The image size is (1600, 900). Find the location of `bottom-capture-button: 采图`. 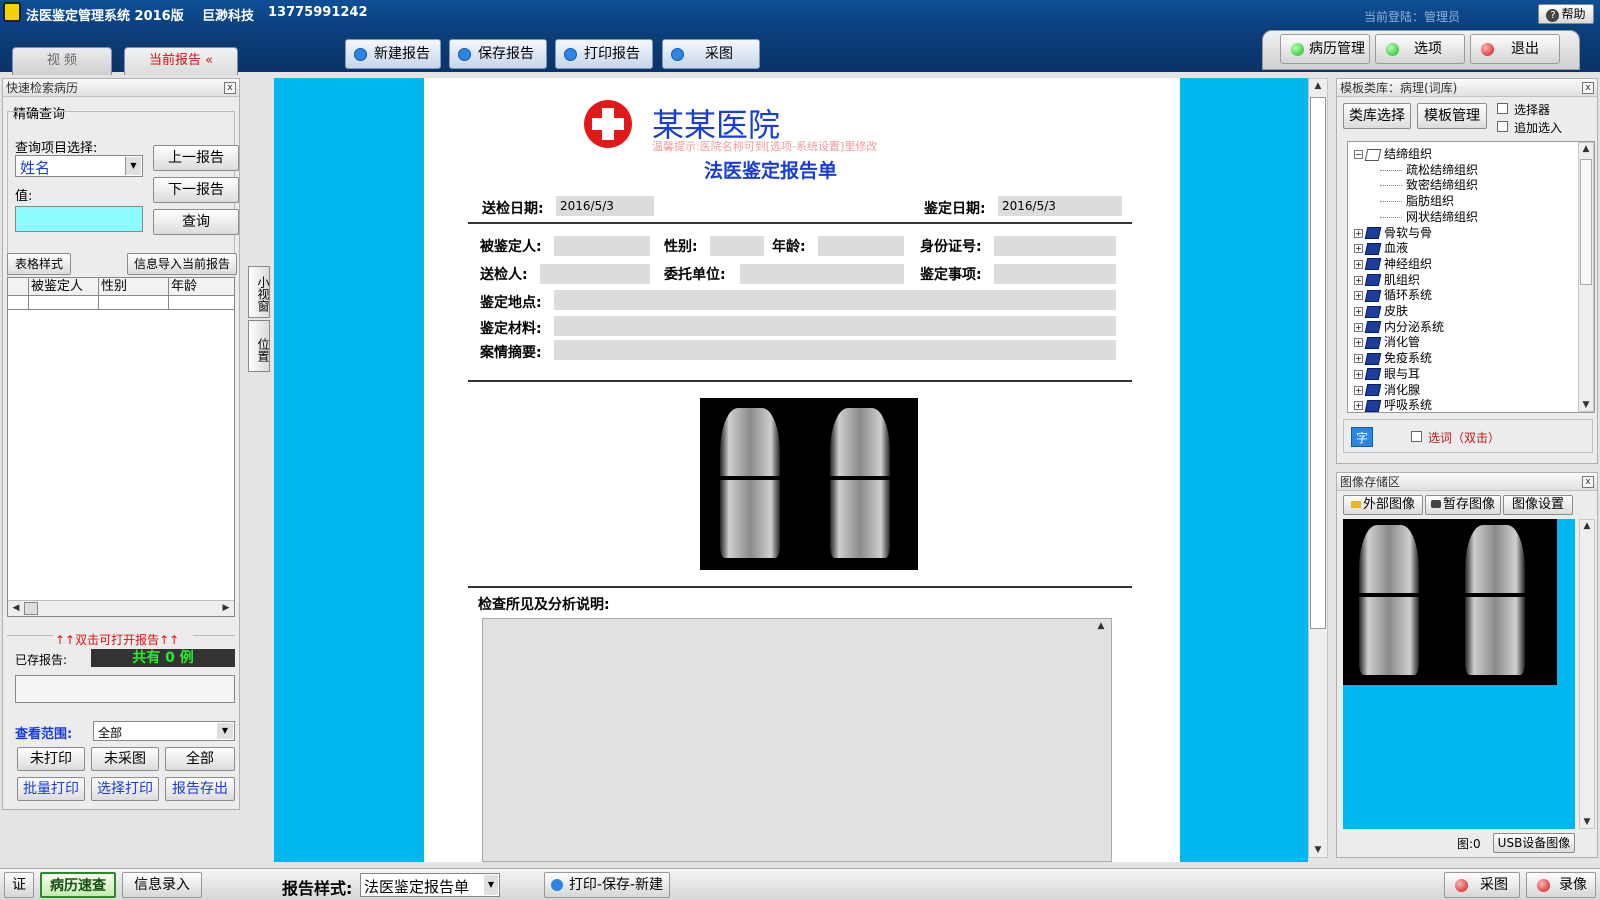

bottom-capture-button: 采图 is located at coordinates (1482, 885).